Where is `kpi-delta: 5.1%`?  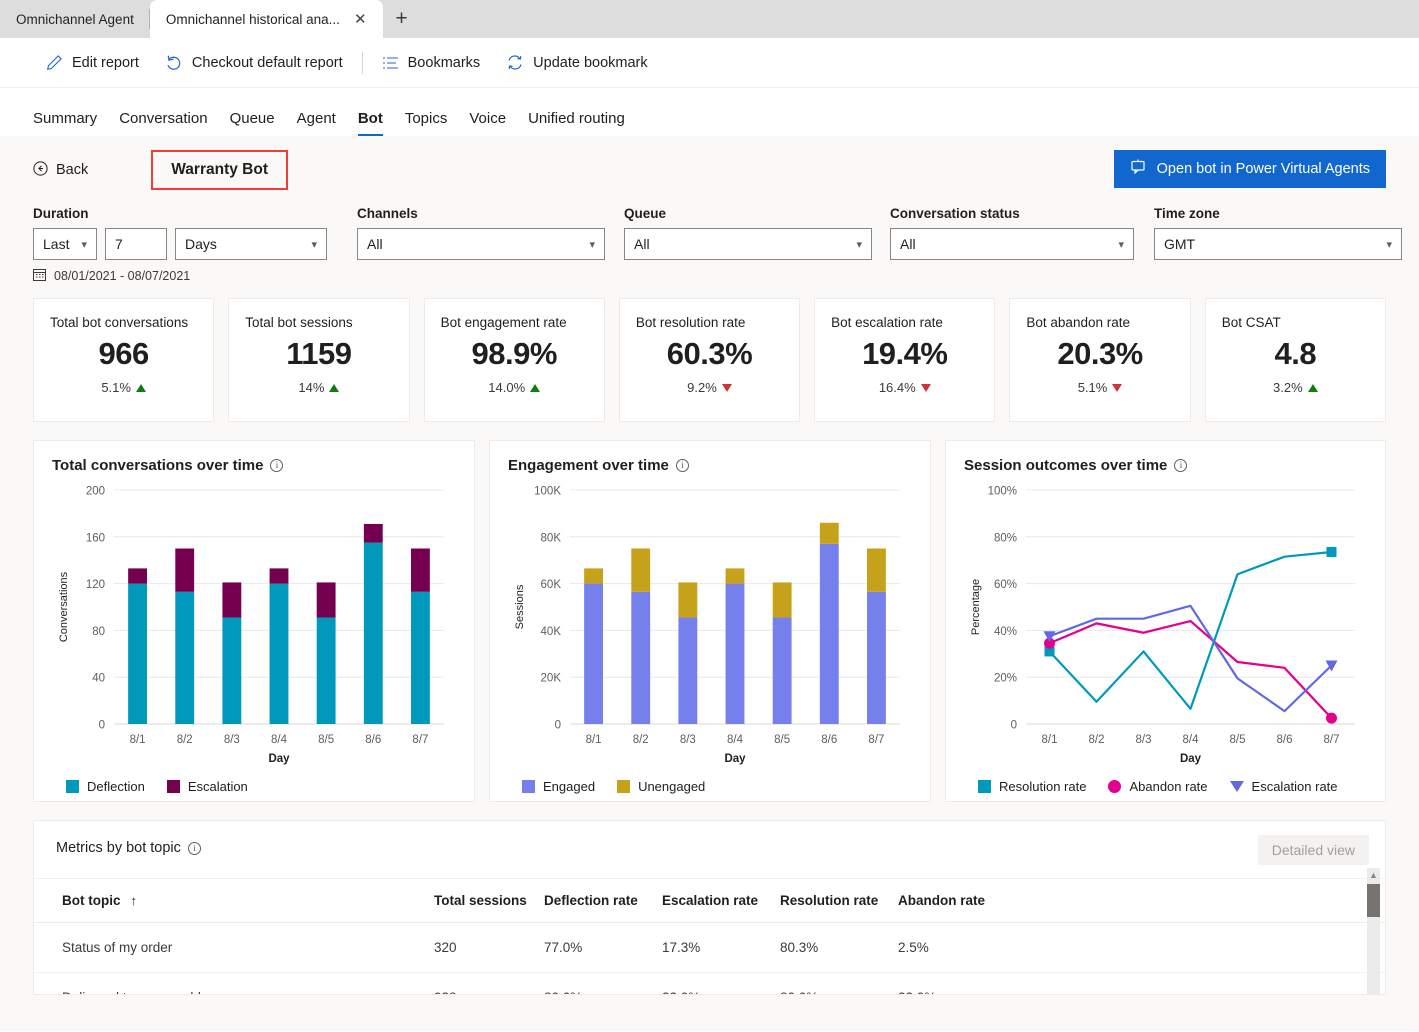 kpi-delta: 5.1% is located at coordinates (123, 387).